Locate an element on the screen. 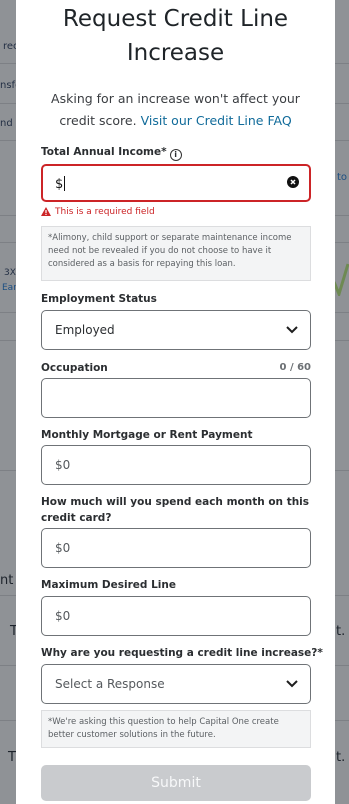 Image resolution: width=349 pixels, height=804 pixels. mortgage-placeholder: $0 is located at coordinates (63, 465).